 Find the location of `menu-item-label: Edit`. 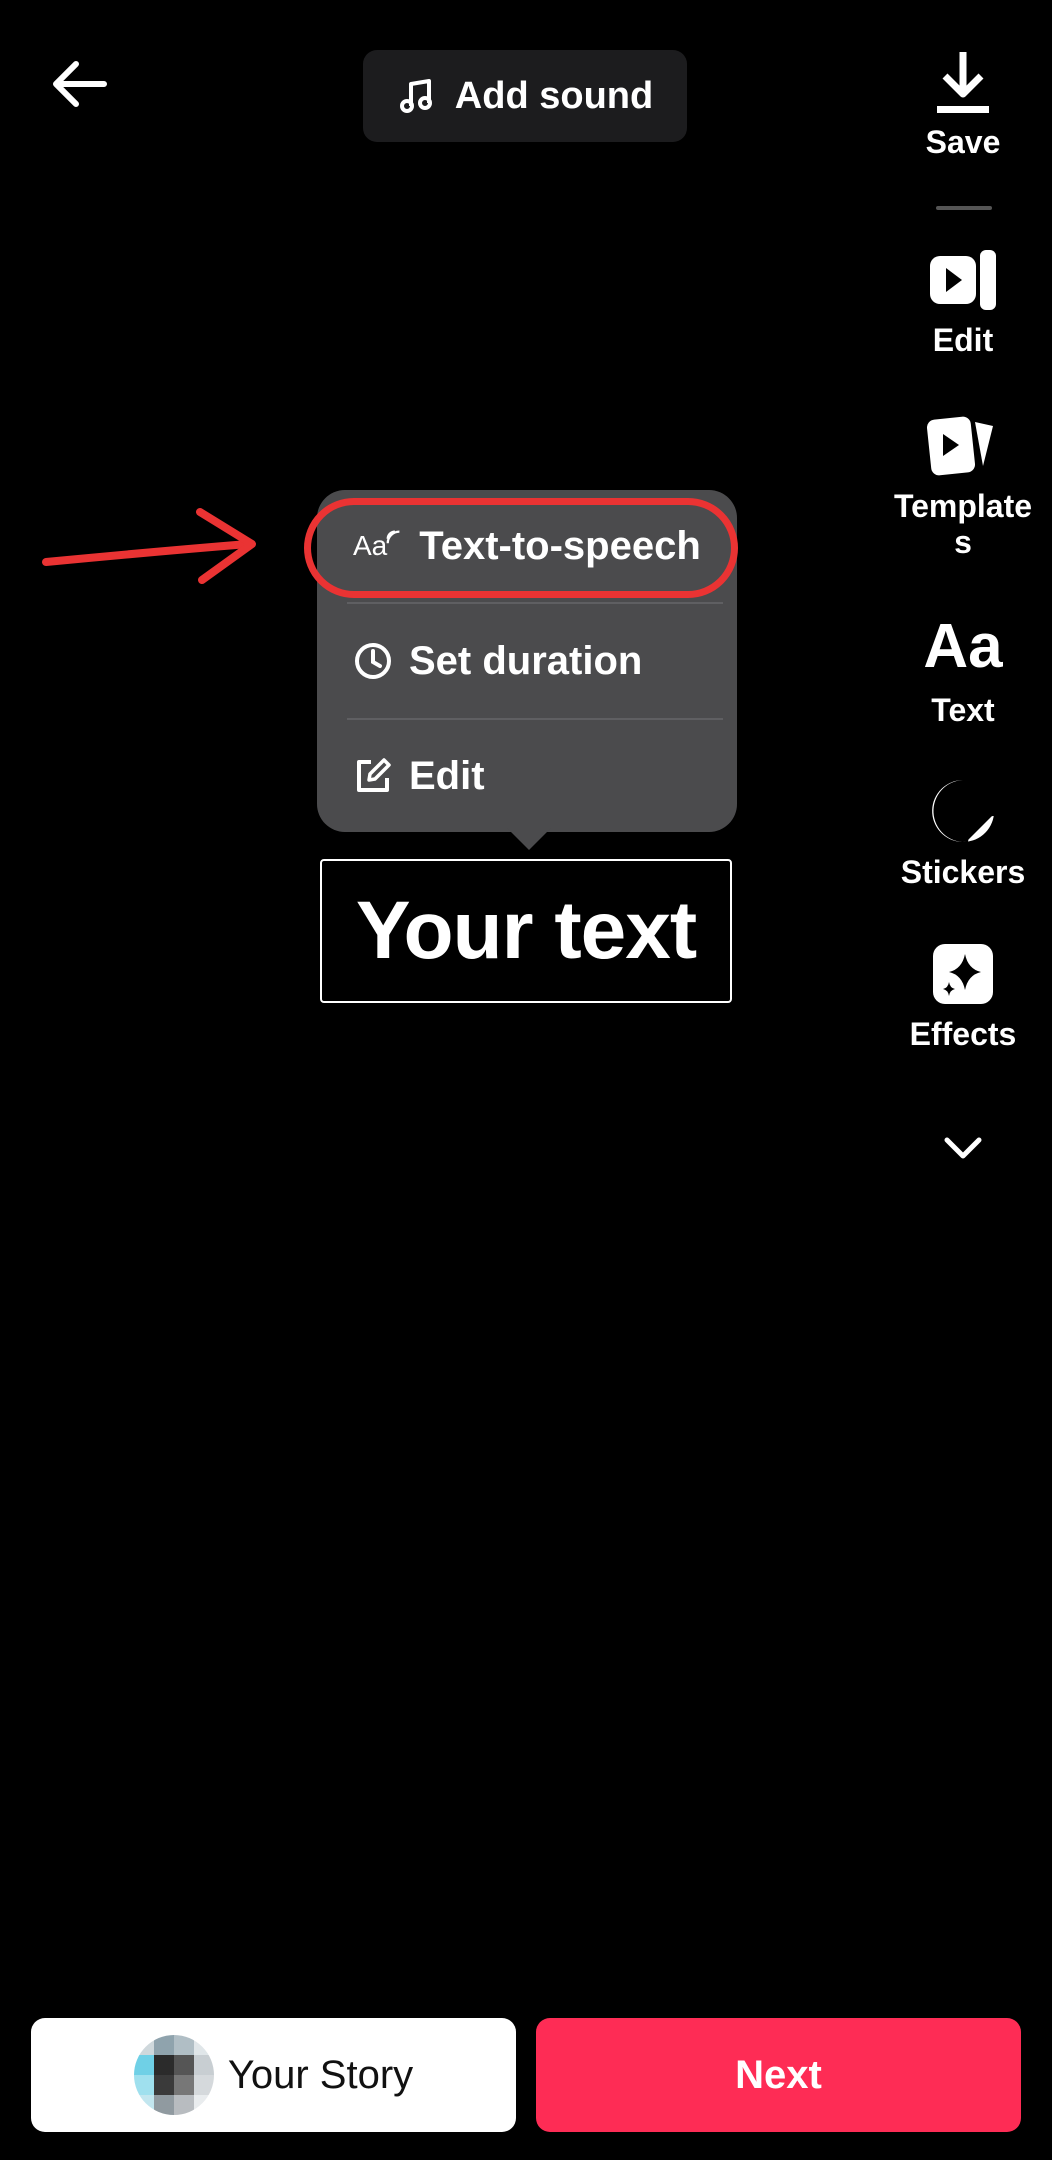

menu-item-label: Edit is located at coordinates (447, 775).